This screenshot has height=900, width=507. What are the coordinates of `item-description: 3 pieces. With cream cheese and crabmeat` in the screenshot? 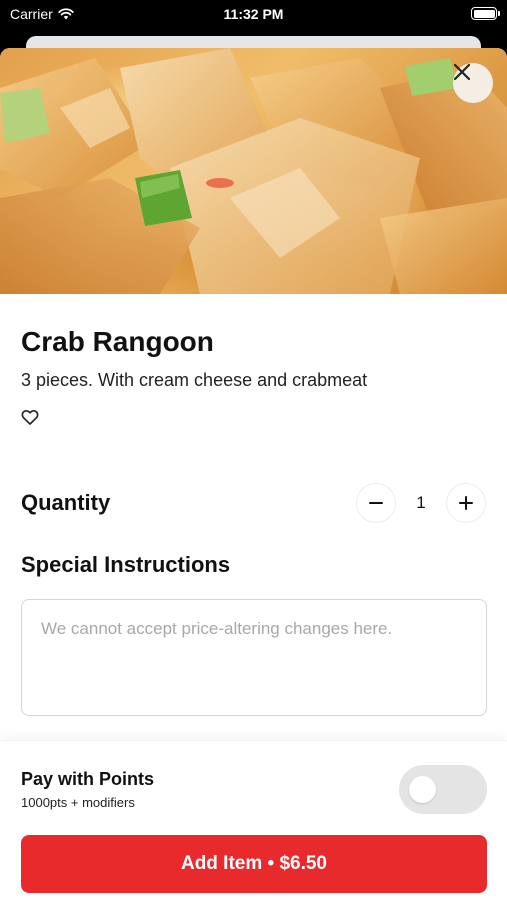 It's located at (194, 380).